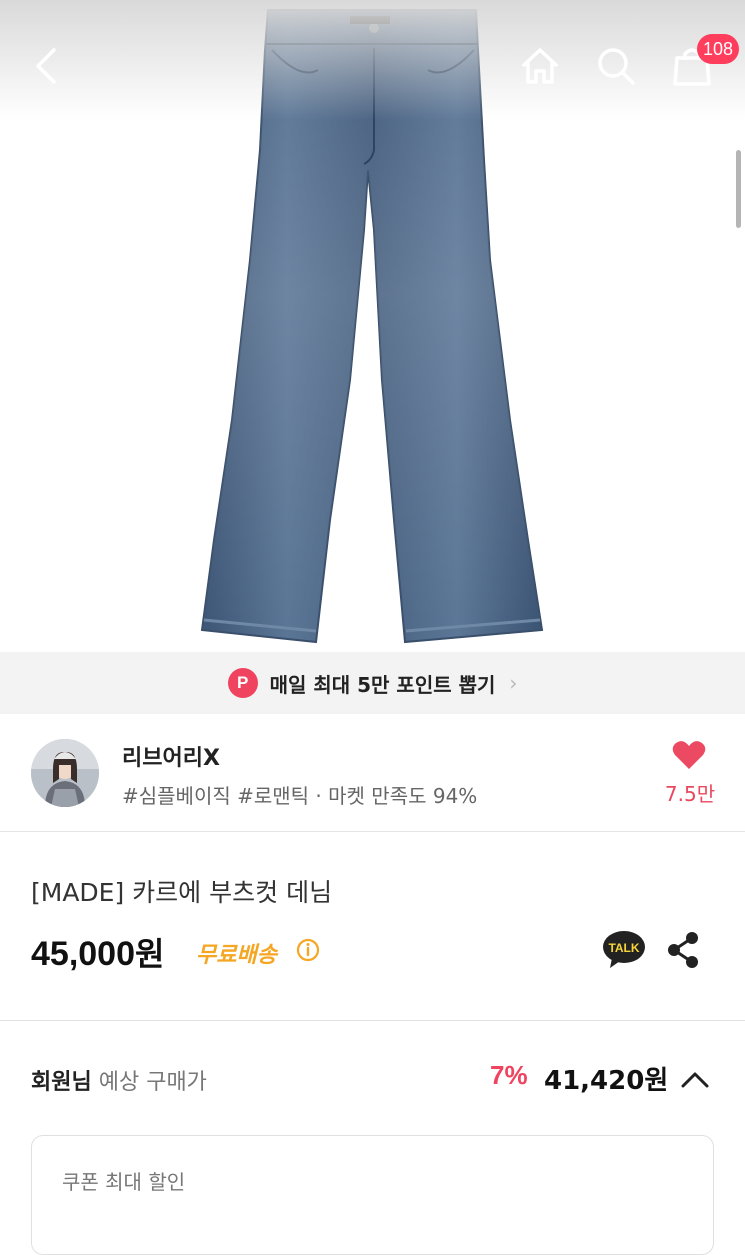 The width and height of the screenshot is (745, 1255). I want to click on heart-icon, so click(689, 755).